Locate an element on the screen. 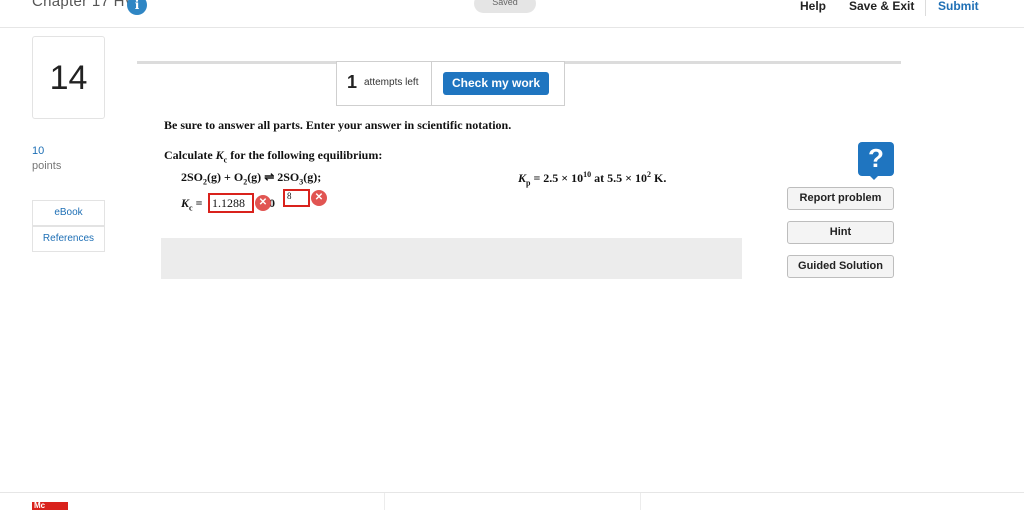 Image resolution: width=1024 pixels, height=510 pixels. saved-status-badge: Saved is located at coordinates (505, 6).